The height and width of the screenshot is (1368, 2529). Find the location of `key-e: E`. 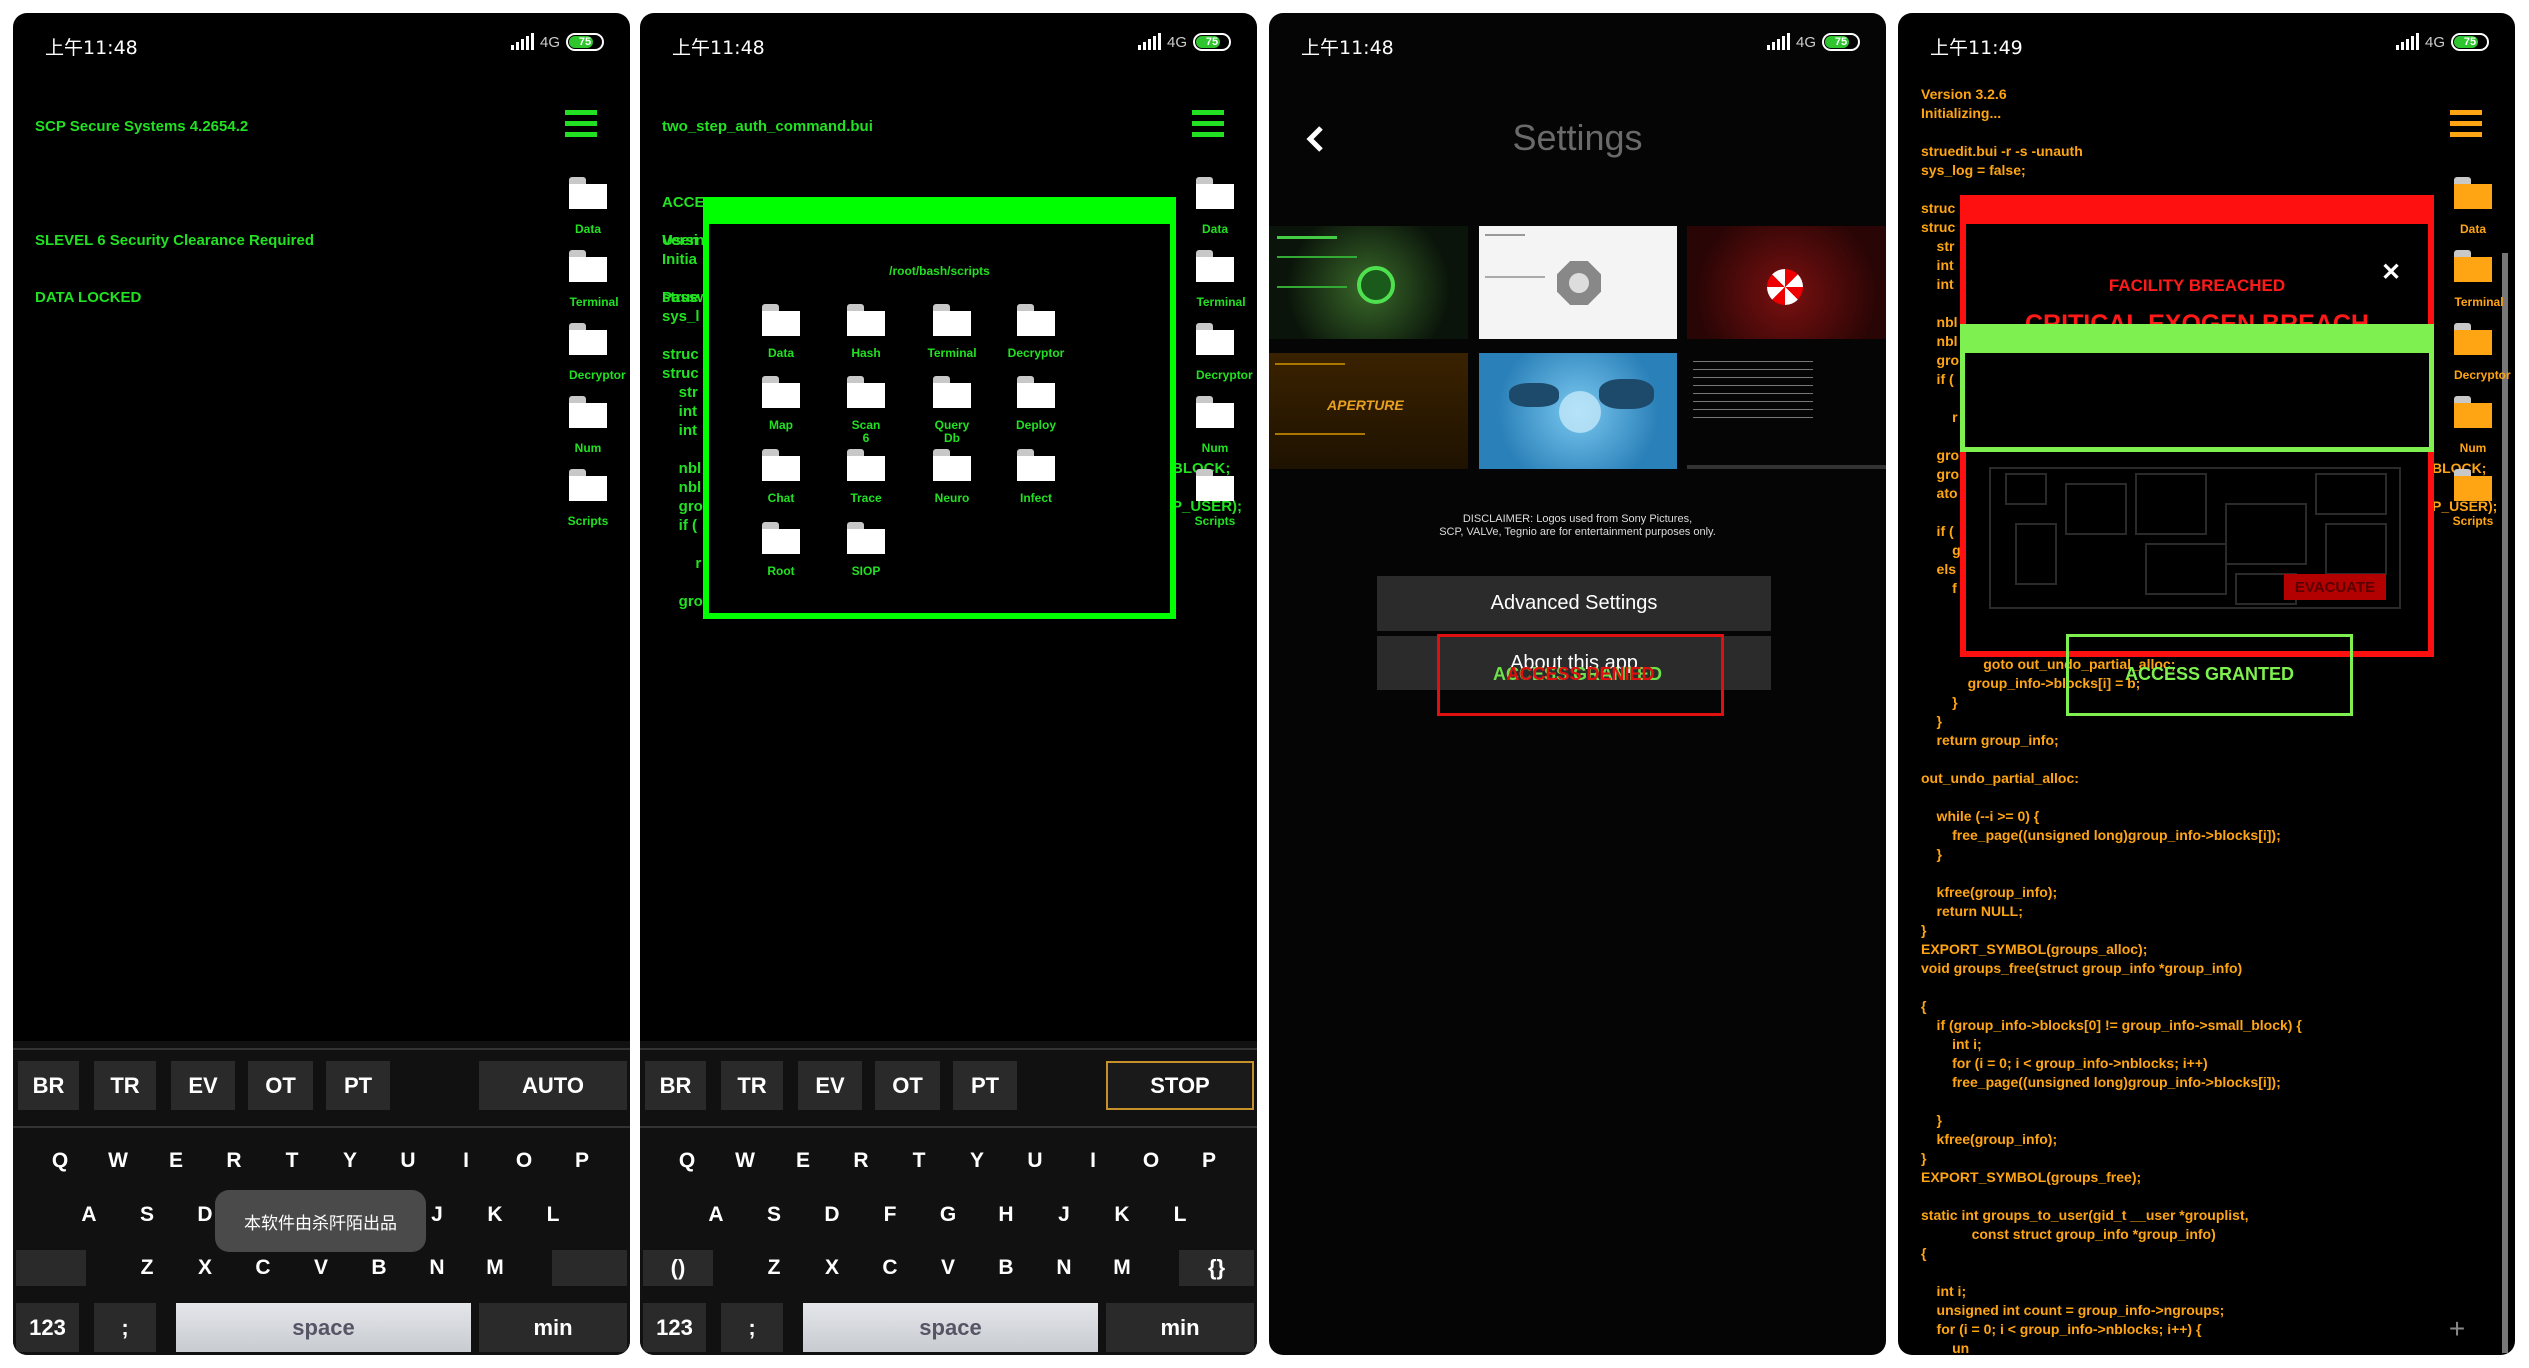

key-e: E is located at coordinates (176, 1161).